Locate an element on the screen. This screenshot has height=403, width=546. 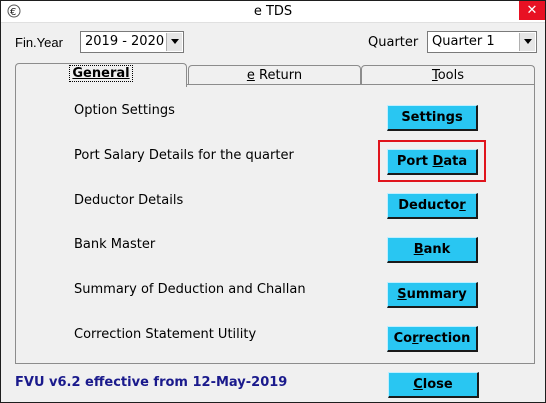
deductor-button: Deductor is located at coordinates (432, 206).